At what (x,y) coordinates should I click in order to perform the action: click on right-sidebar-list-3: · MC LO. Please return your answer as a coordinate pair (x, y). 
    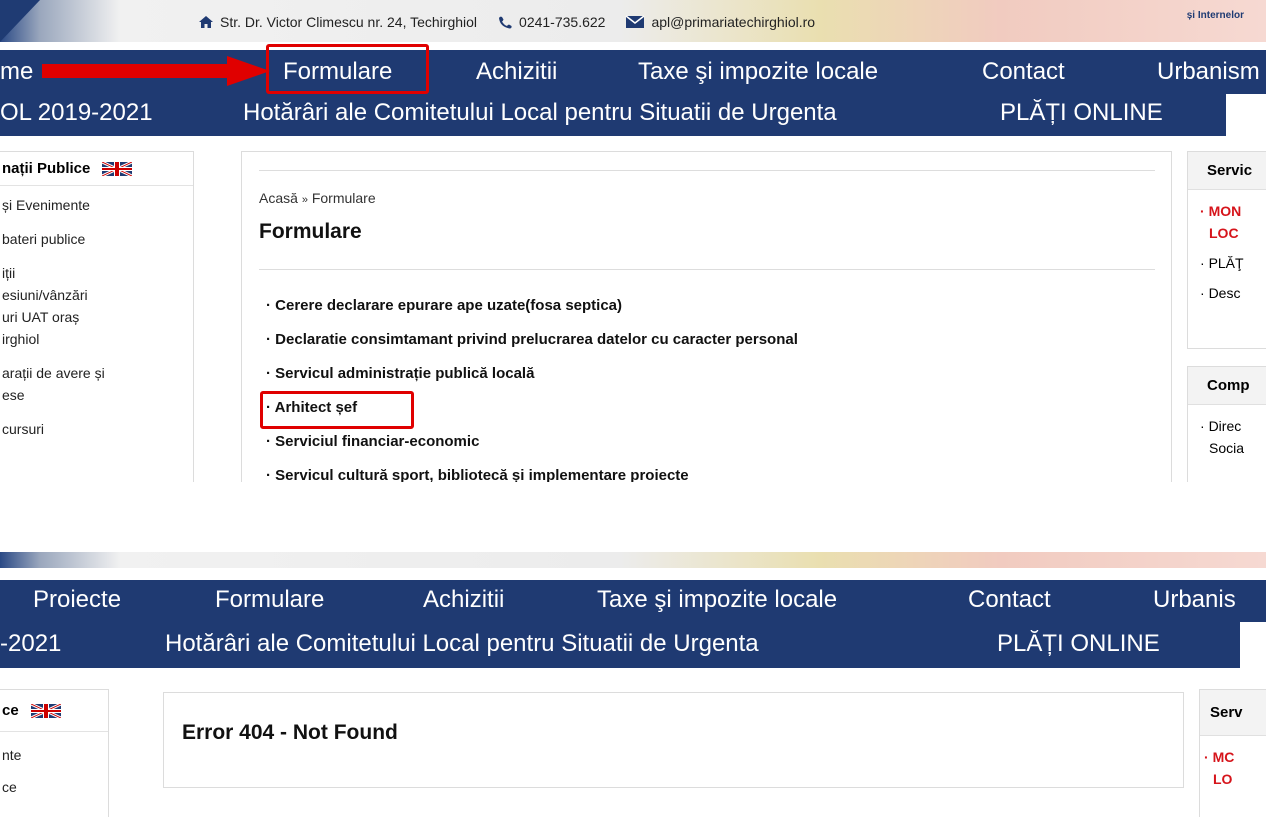
    Looking at the image, I should click on (1233, 763).